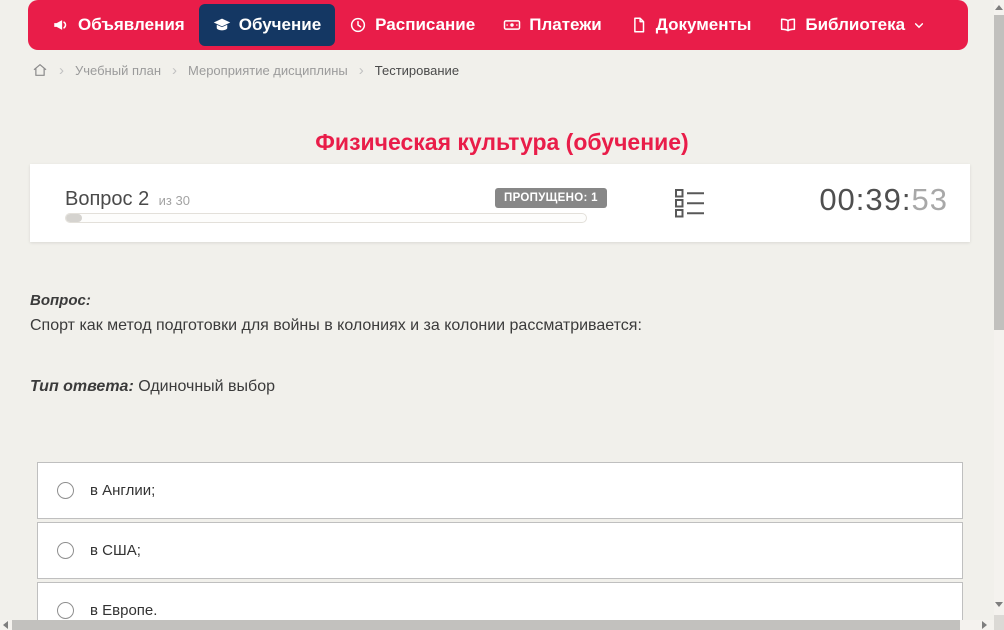 The height and width of the screenshot is (630, 1004). I want to click on breadcrumb-item-discipline-event: Мероприятие дисциплины, so click(268, 70).